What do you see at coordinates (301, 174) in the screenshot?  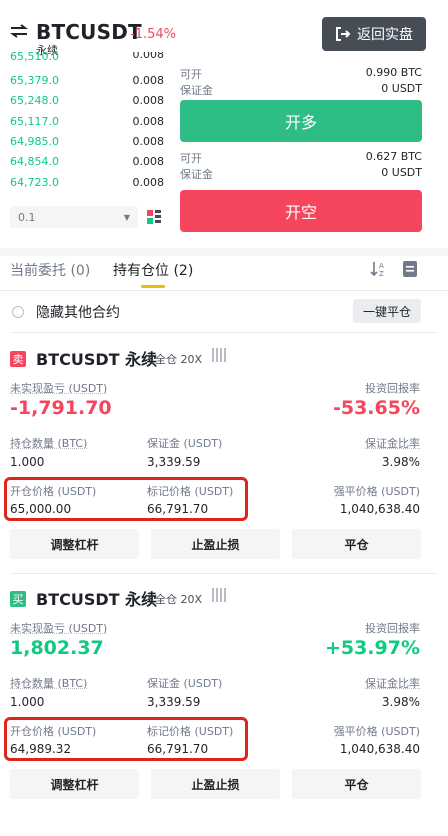 I see `short-margin-row: 保证金 0 USDT` at bounding box center [301, 174].